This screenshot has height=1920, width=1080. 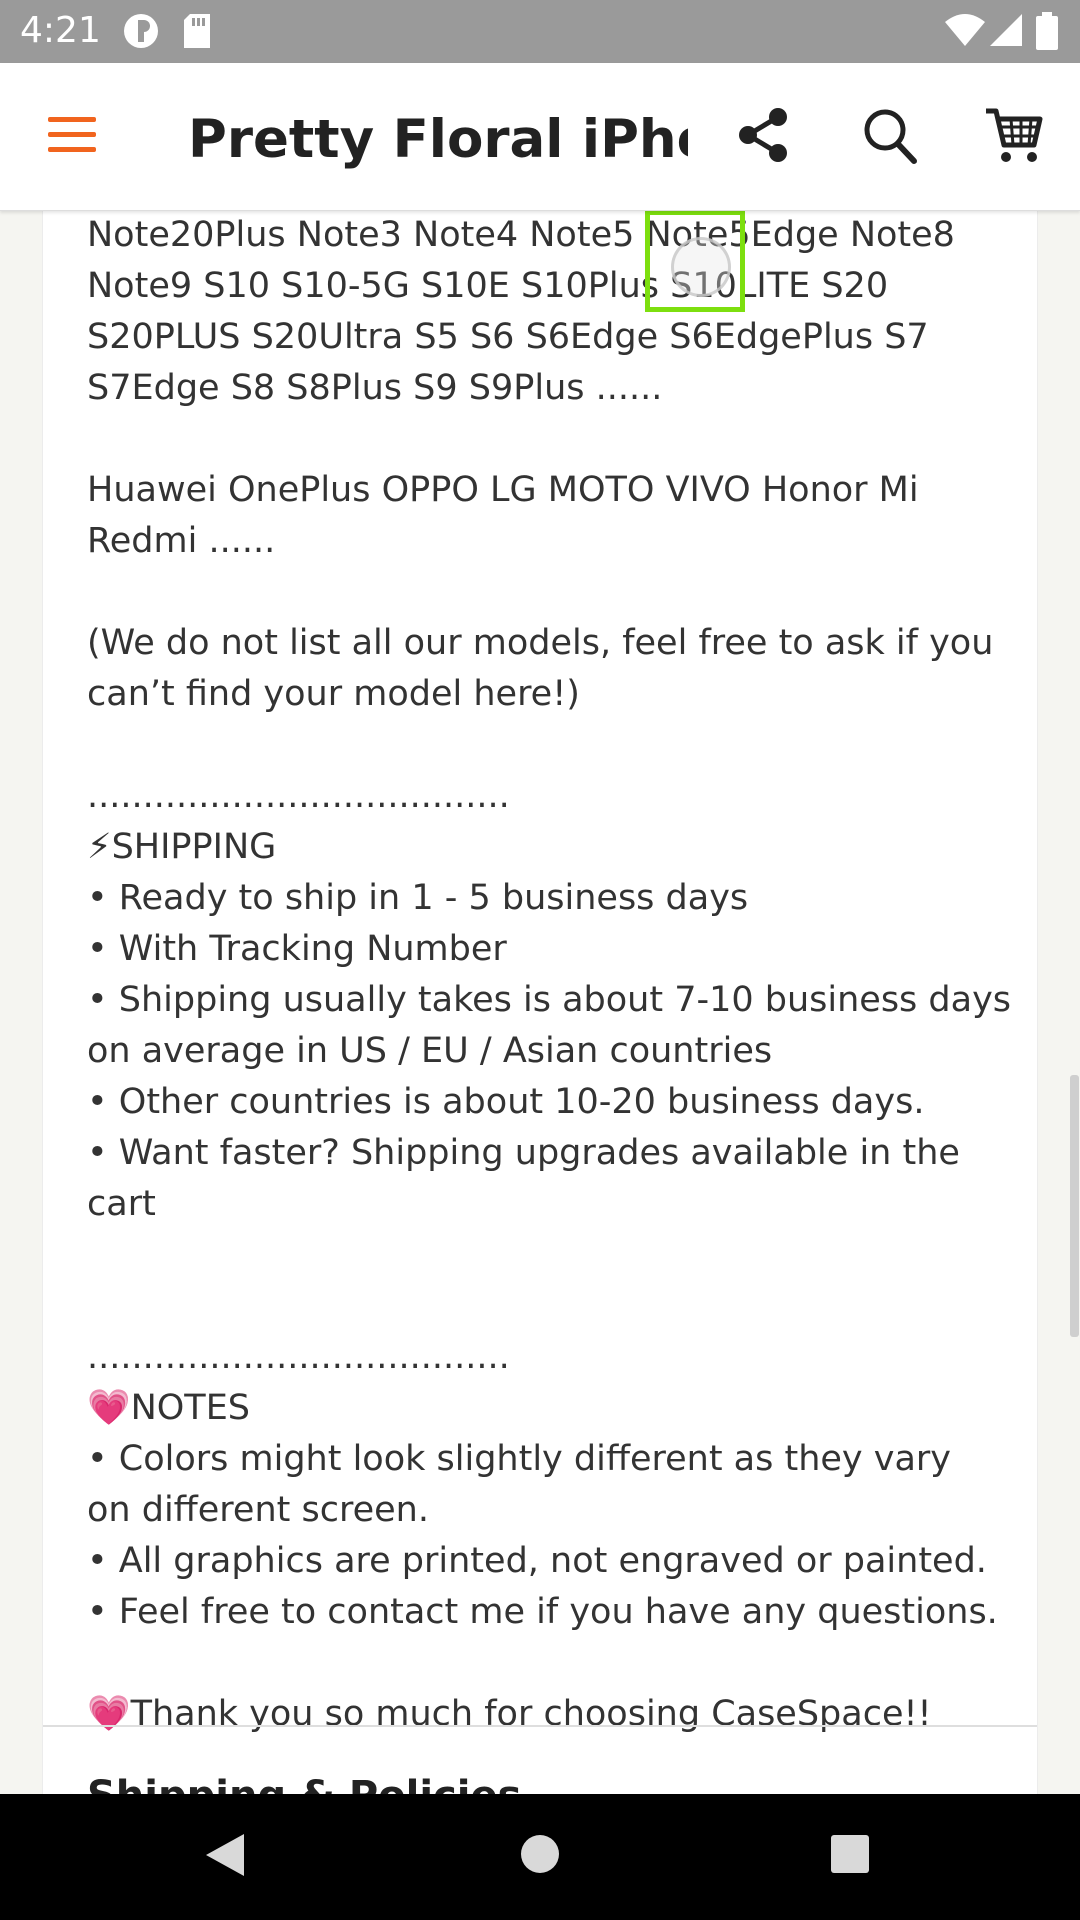 I want to click on home-circle-icon, so click(x=540, y=1856).